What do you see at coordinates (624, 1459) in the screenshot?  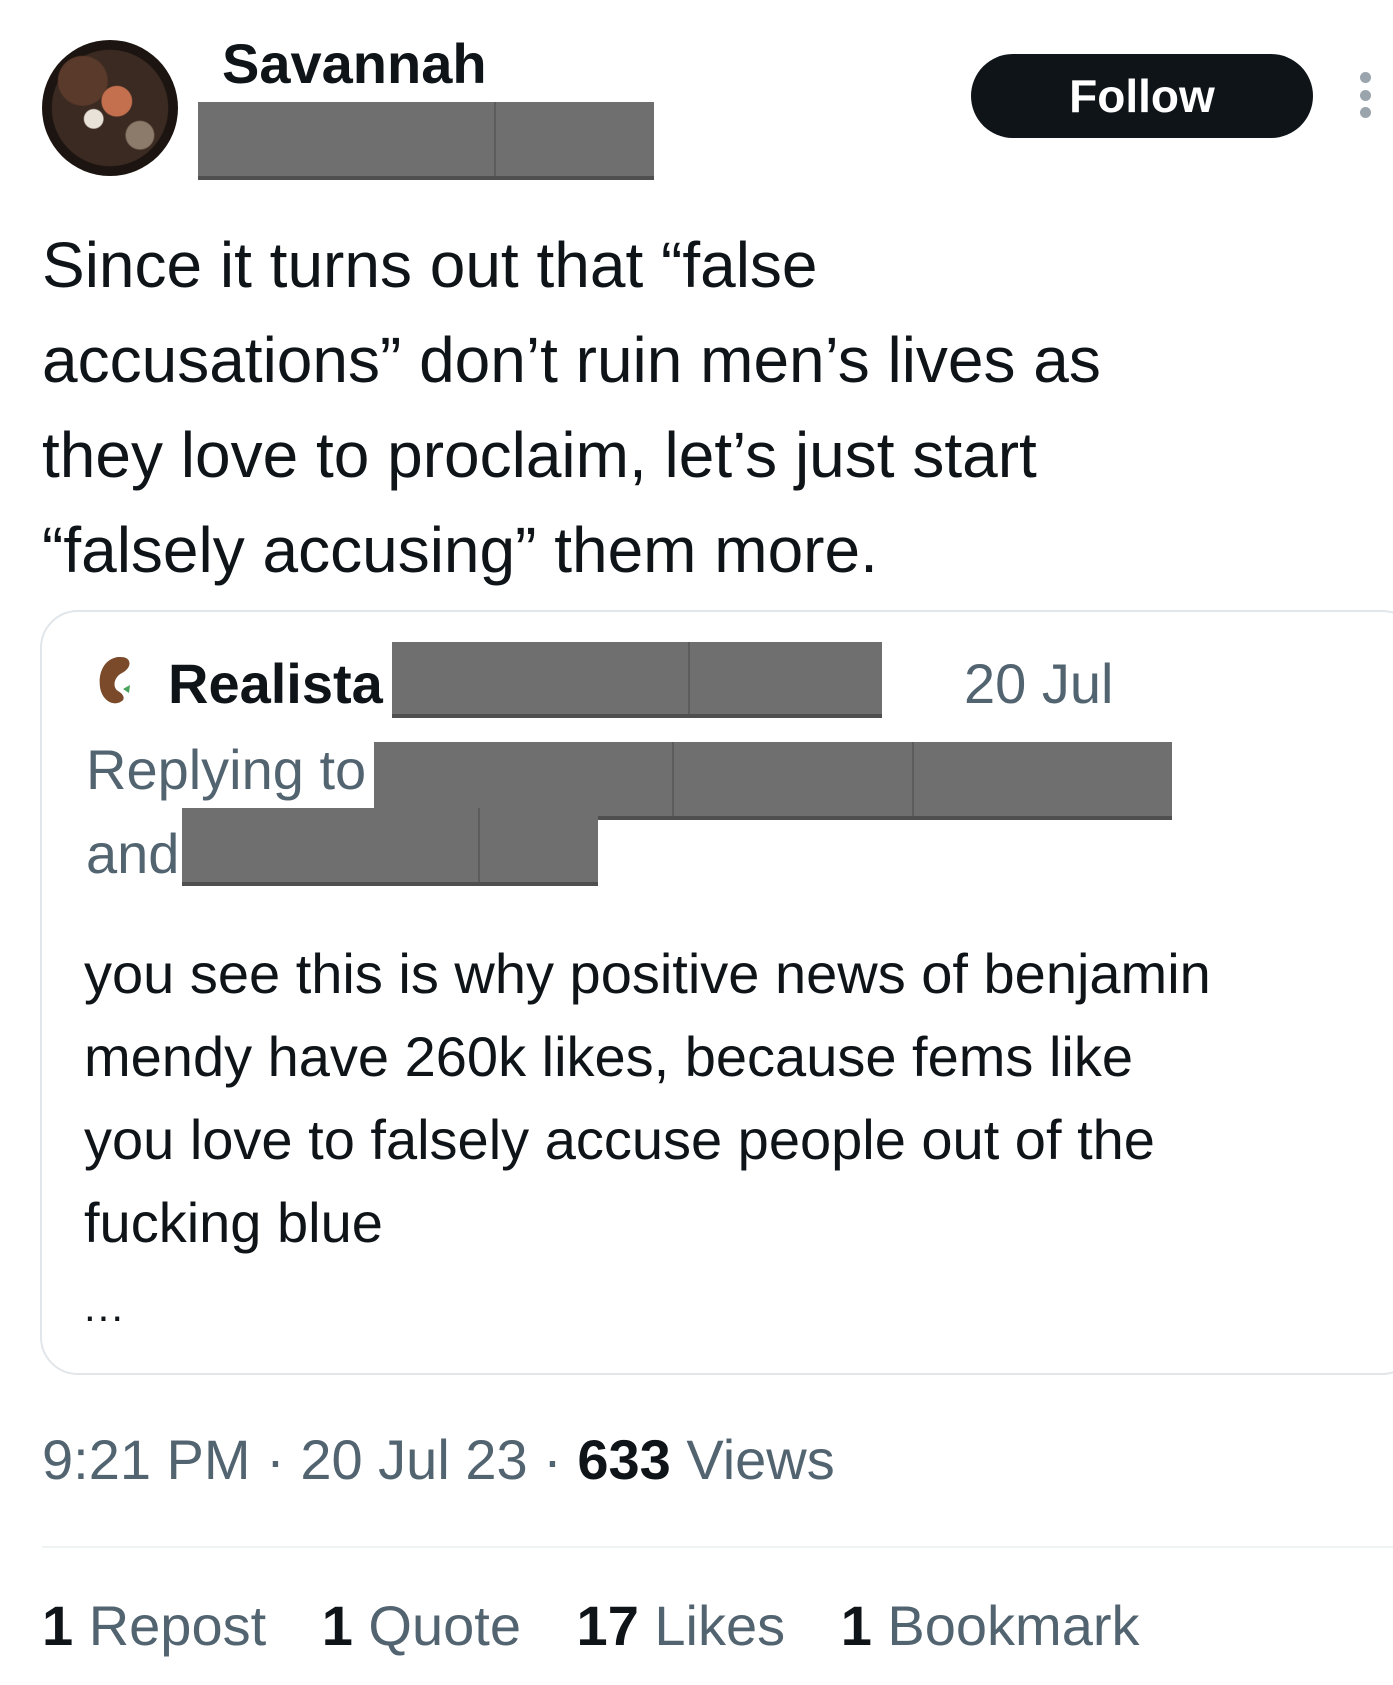 I see `views-count: 633` at bounding box center [624, 1459].